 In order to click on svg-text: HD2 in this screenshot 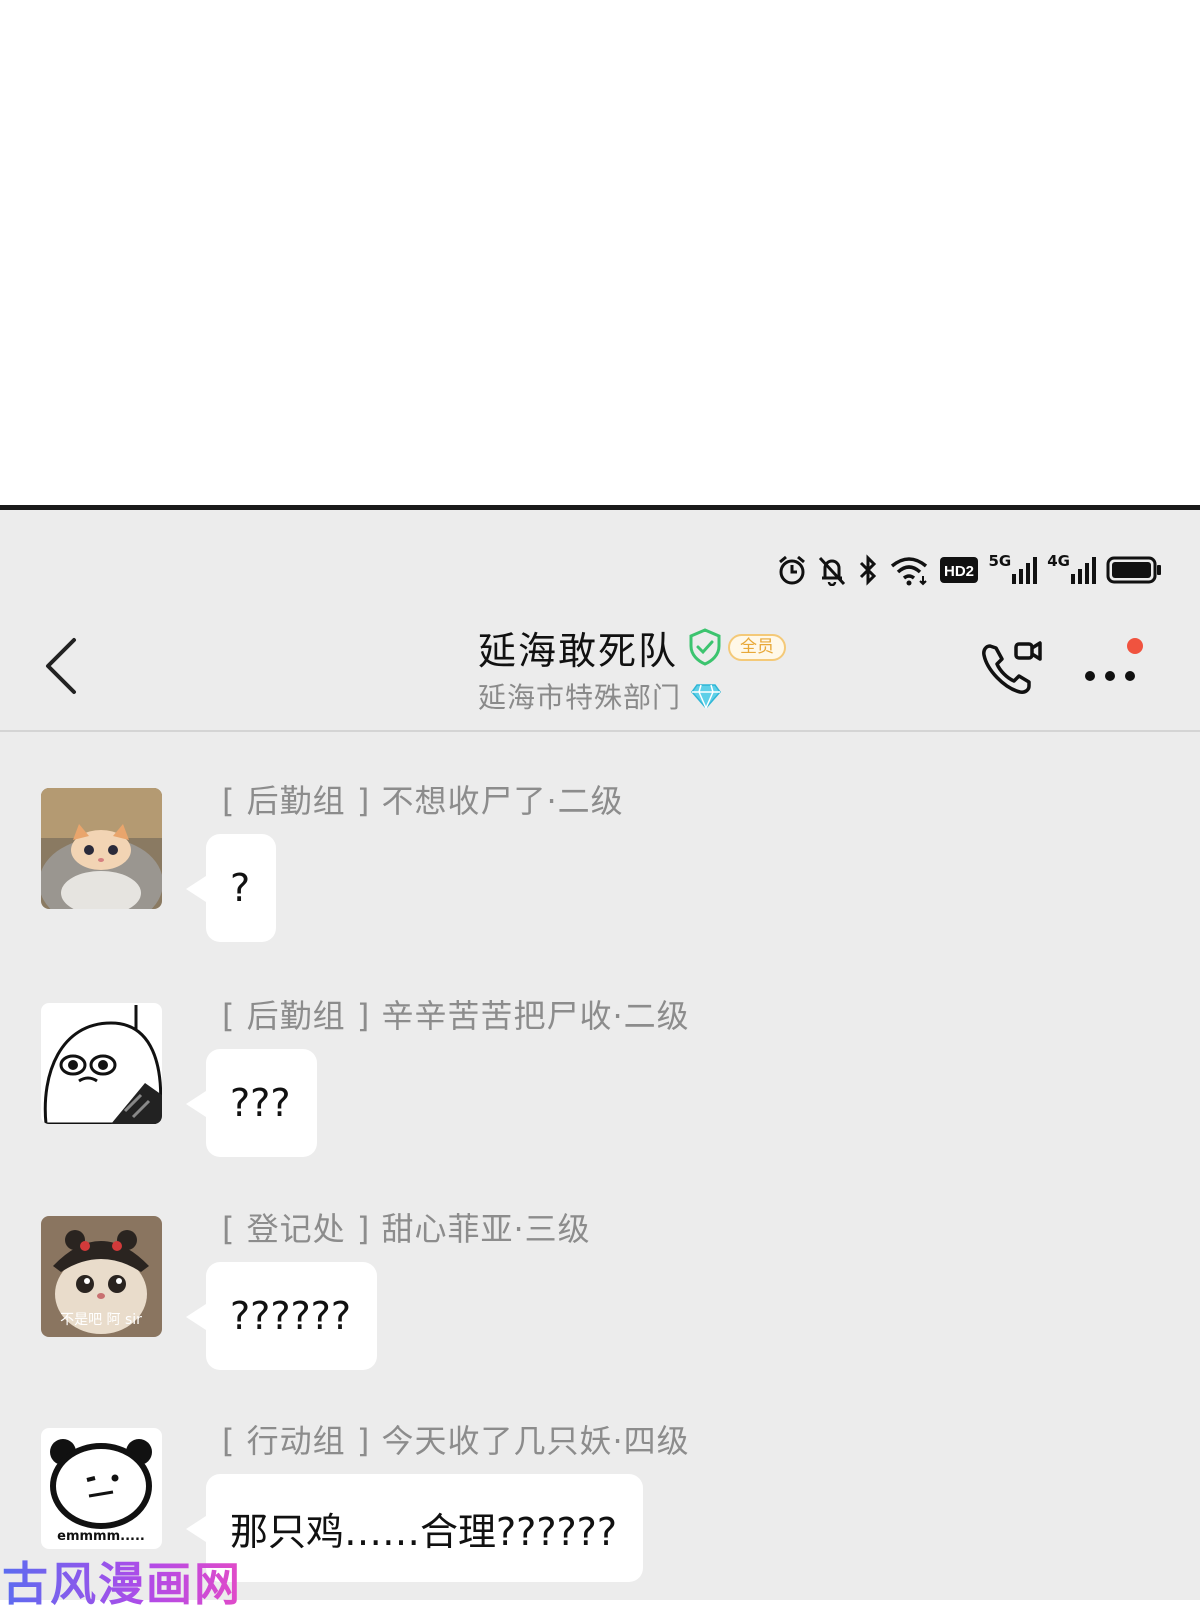, I will do `click(958, 571)`.